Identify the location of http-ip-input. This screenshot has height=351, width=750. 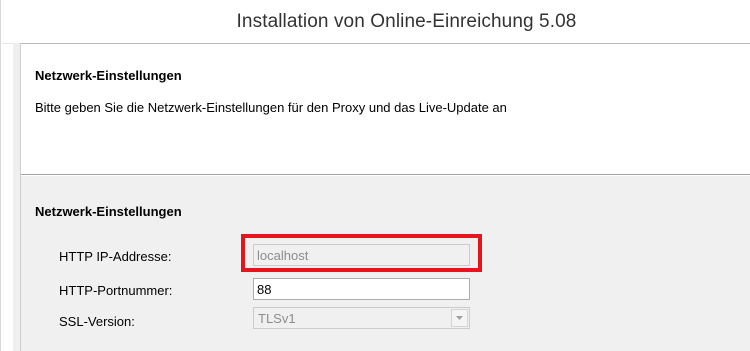
(361, 255).